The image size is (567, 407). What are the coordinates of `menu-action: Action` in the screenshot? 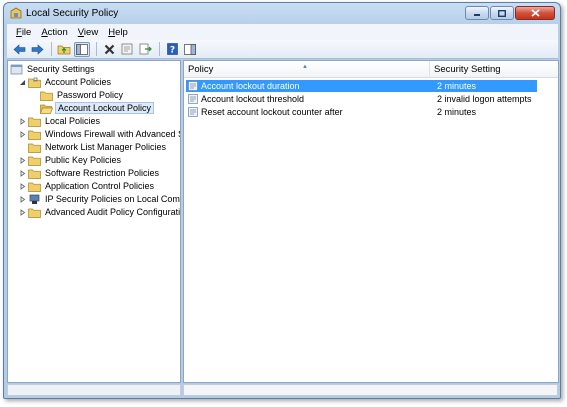 It's located at (54, 32).